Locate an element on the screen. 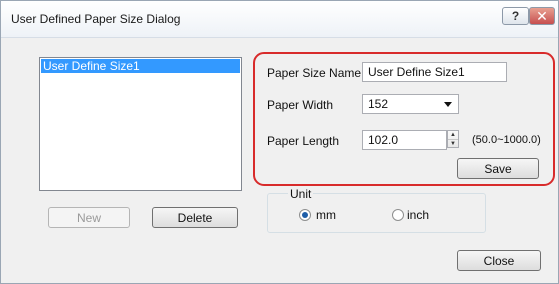 The height and width of the screenshot is (284, 559). delete-button-label: Delete is located at coordinates (195, 217).